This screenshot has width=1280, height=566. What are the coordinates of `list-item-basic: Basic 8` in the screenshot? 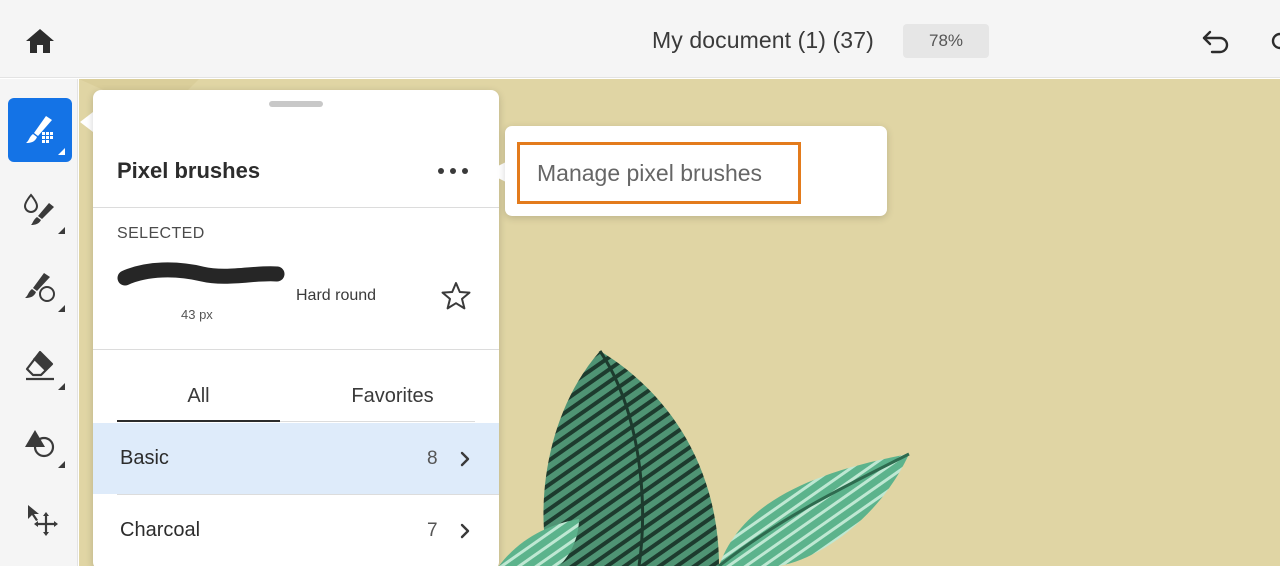 It's located at (296, 458).